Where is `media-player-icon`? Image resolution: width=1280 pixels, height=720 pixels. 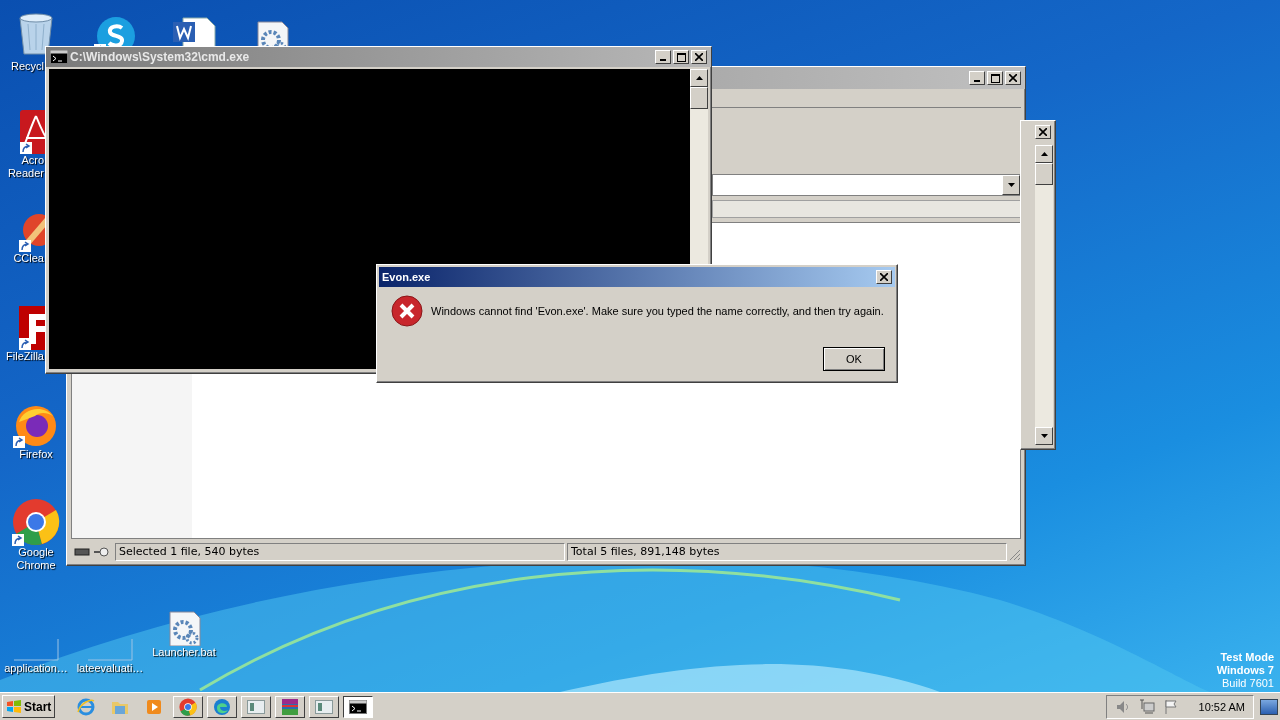
media-player-icon is located at coordinates (154, 706).